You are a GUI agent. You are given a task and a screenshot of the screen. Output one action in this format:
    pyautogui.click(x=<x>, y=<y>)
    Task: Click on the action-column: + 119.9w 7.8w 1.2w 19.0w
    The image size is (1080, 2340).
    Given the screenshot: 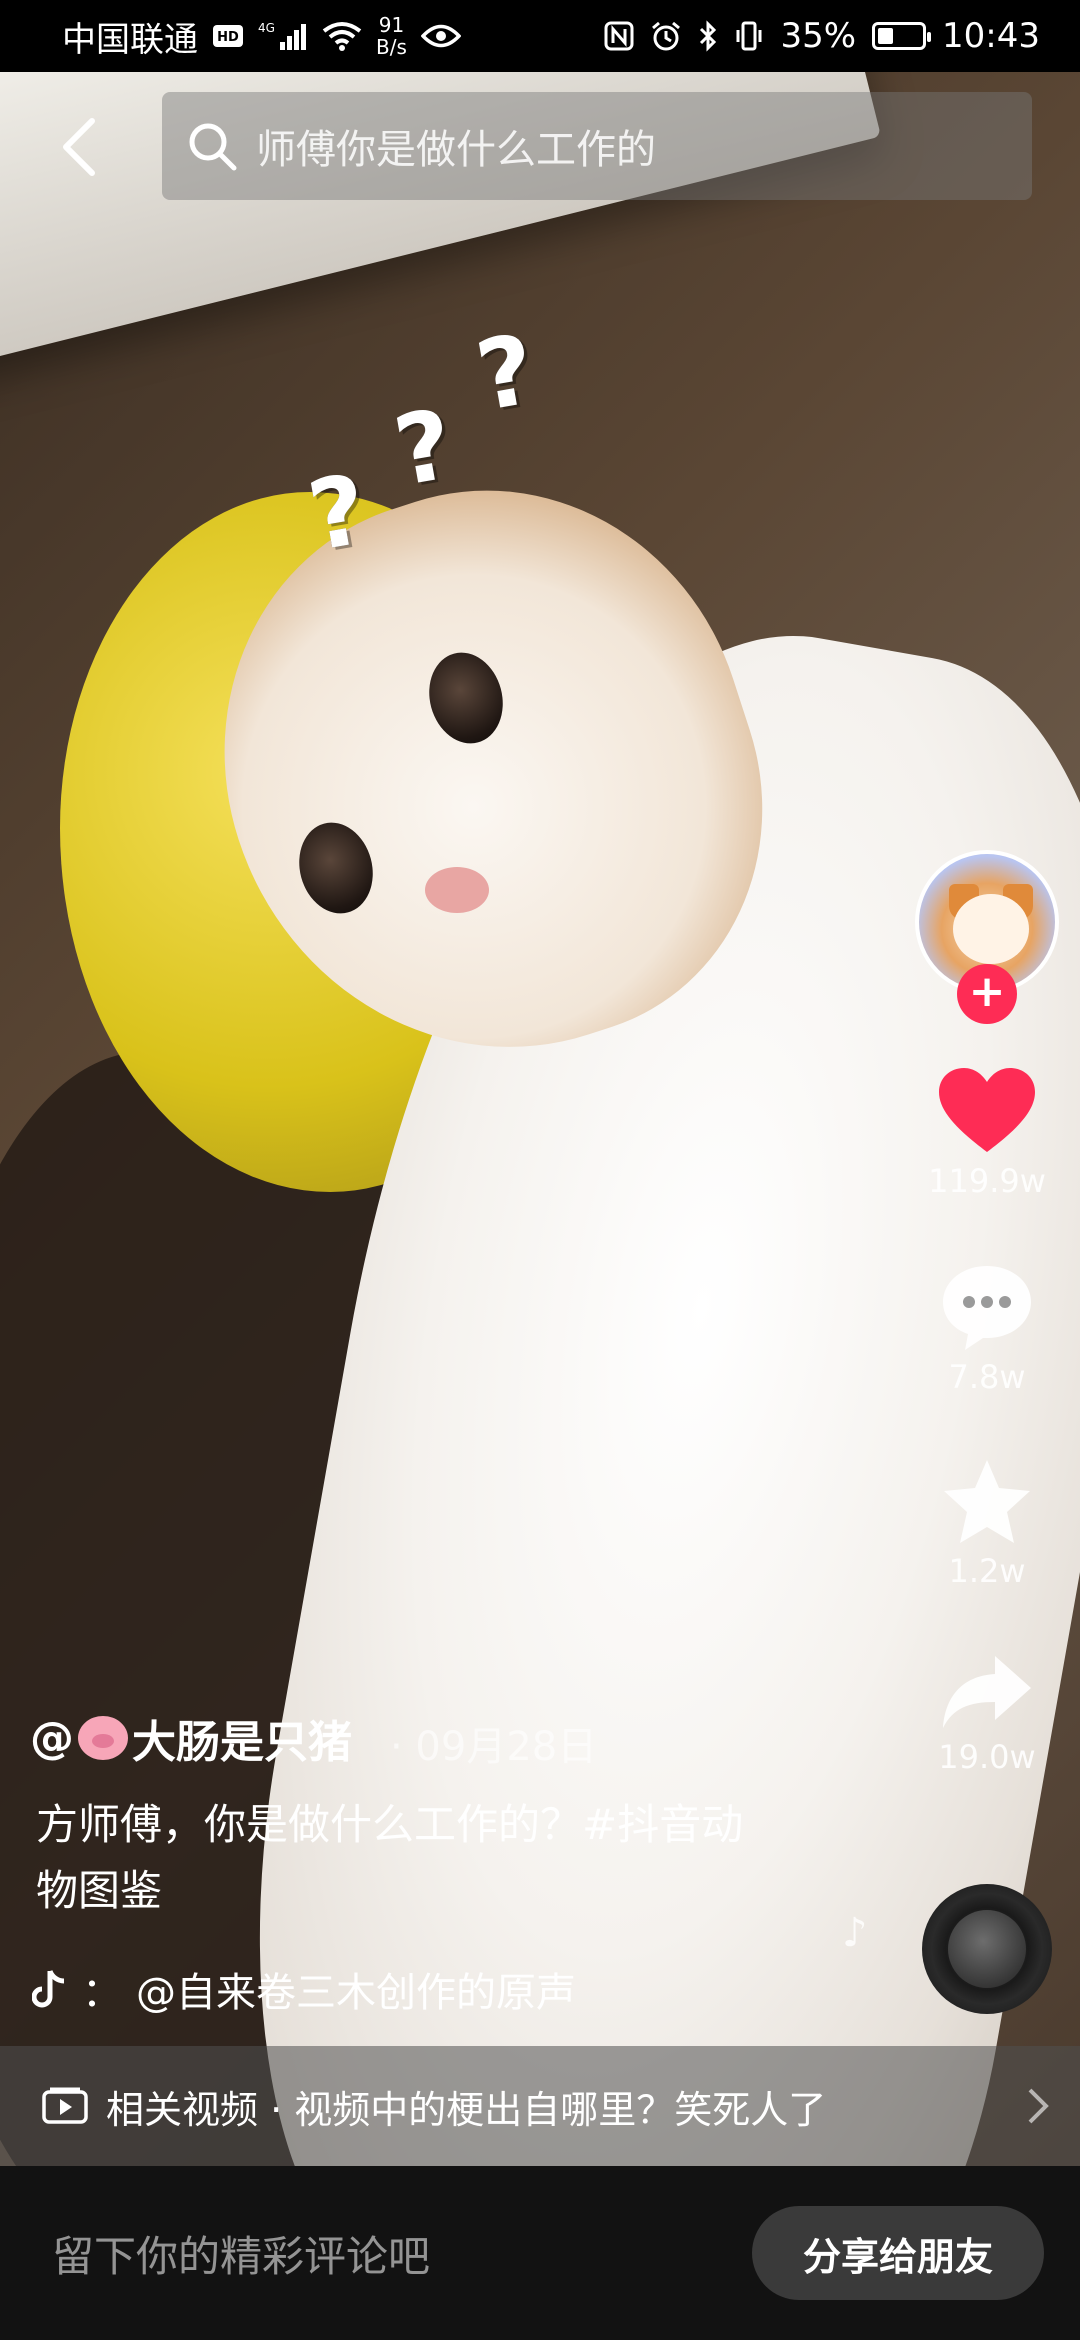 What is the action you would take?
    pyautogui.click(x=987, y=1313)
    